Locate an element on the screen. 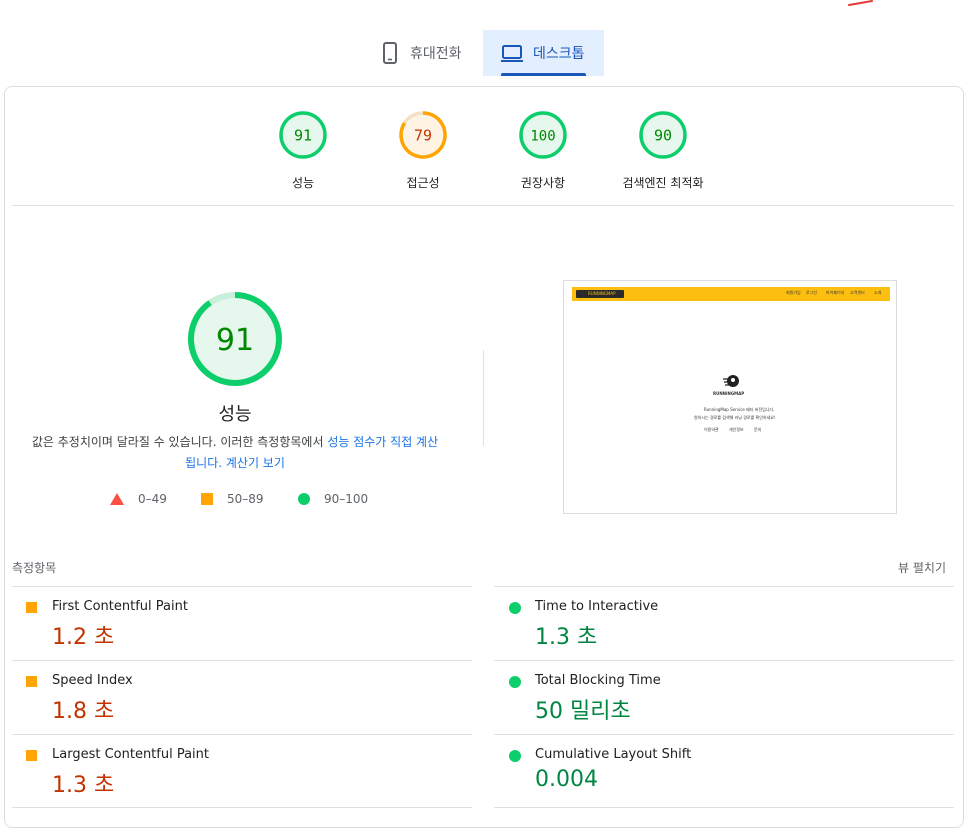 This screenshot has width=968, height=828. thumbnail-text: 원하시는 경로를 검색해 러닝 경로를 확인하세요! is located at coordinates (735, 417).